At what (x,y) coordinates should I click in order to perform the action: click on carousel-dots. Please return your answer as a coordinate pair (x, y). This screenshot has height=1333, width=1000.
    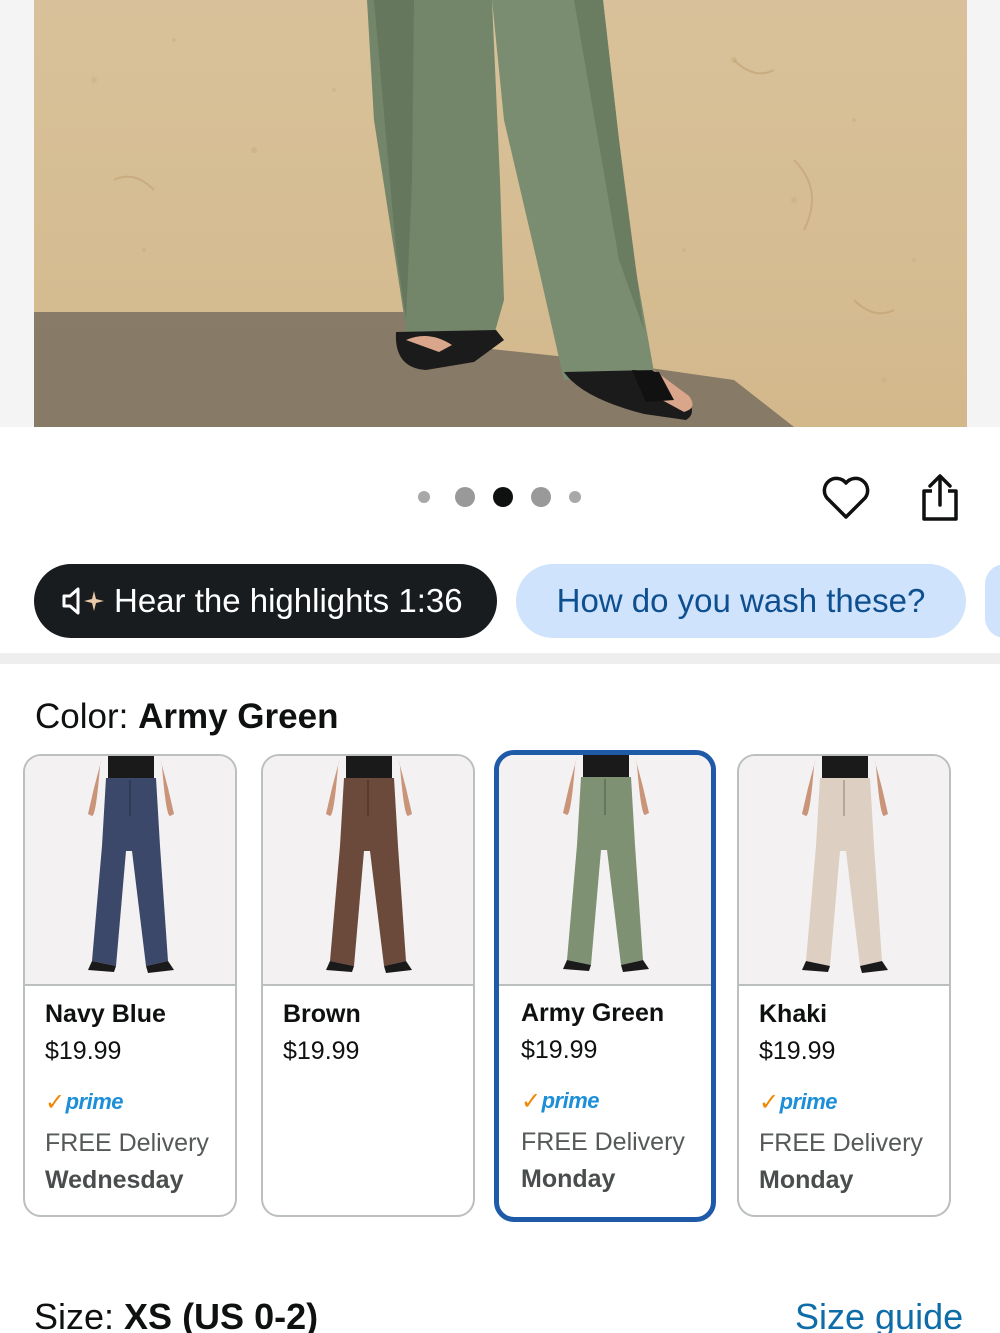
    Looking at the image, I should click on (499, 497).